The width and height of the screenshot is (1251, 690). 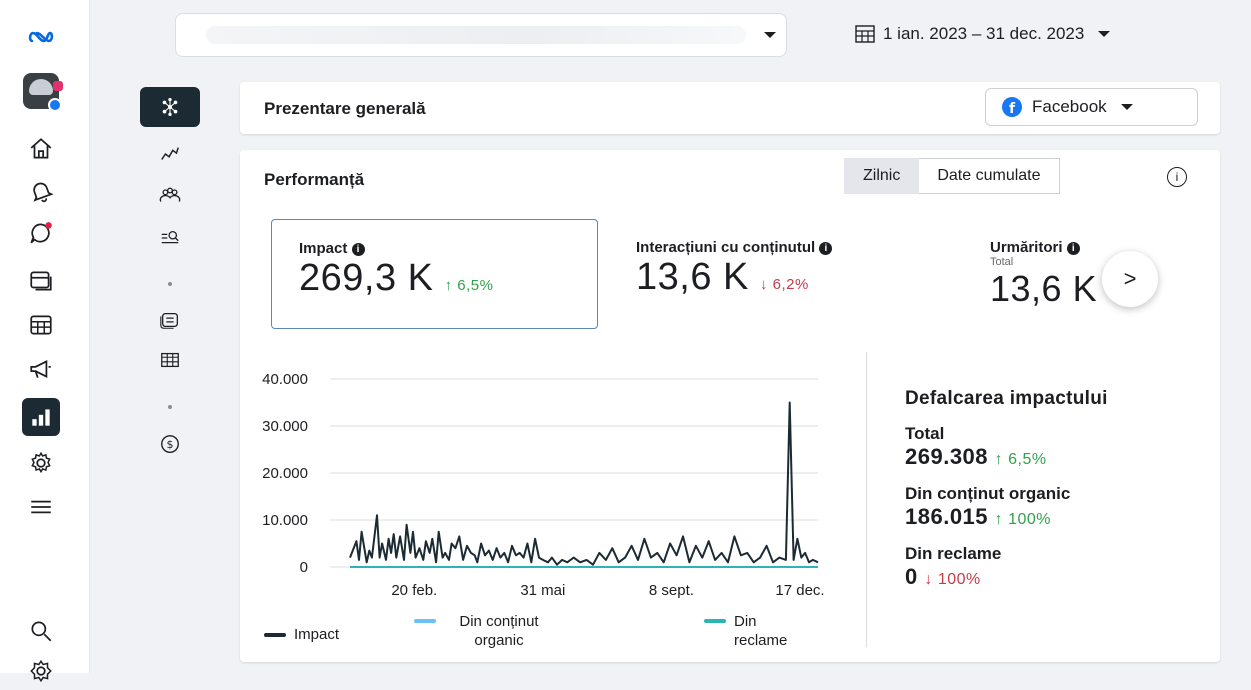 What do you see at coordinates (170, 238) in the screenshot?
I see `content-search-icon` at bounding box center [170, 238].